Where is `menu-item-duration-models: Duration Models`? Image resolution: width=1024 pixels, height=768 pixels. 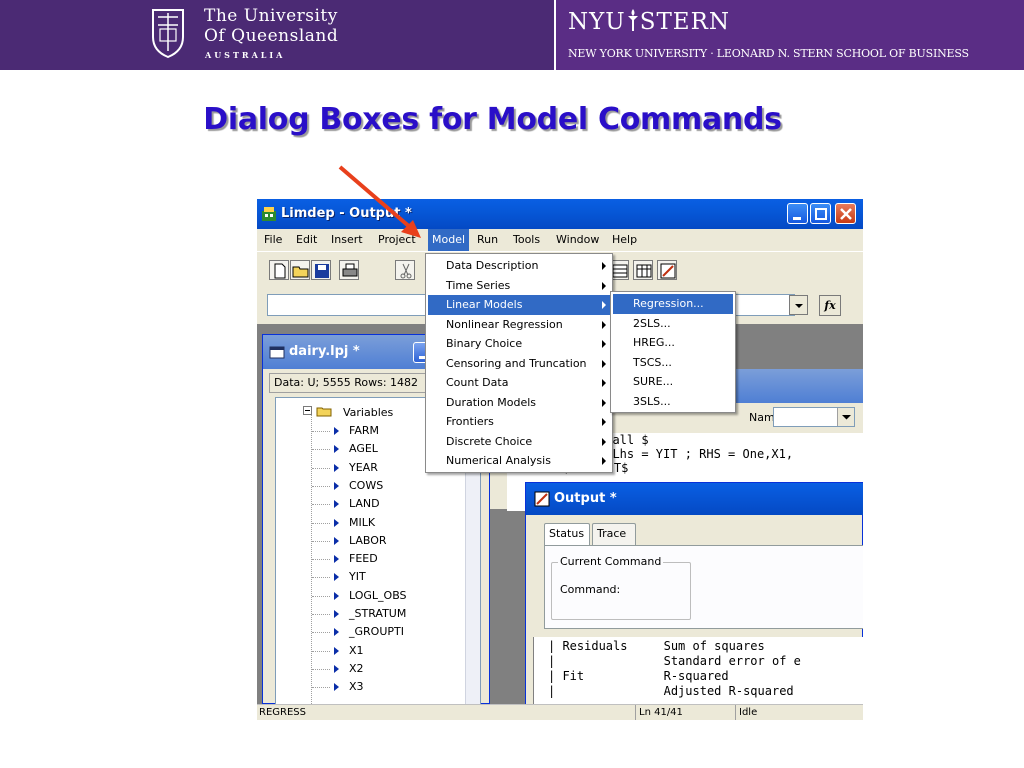 menu-item-duration-models: Duration Models is located at coordinates (519, 403).